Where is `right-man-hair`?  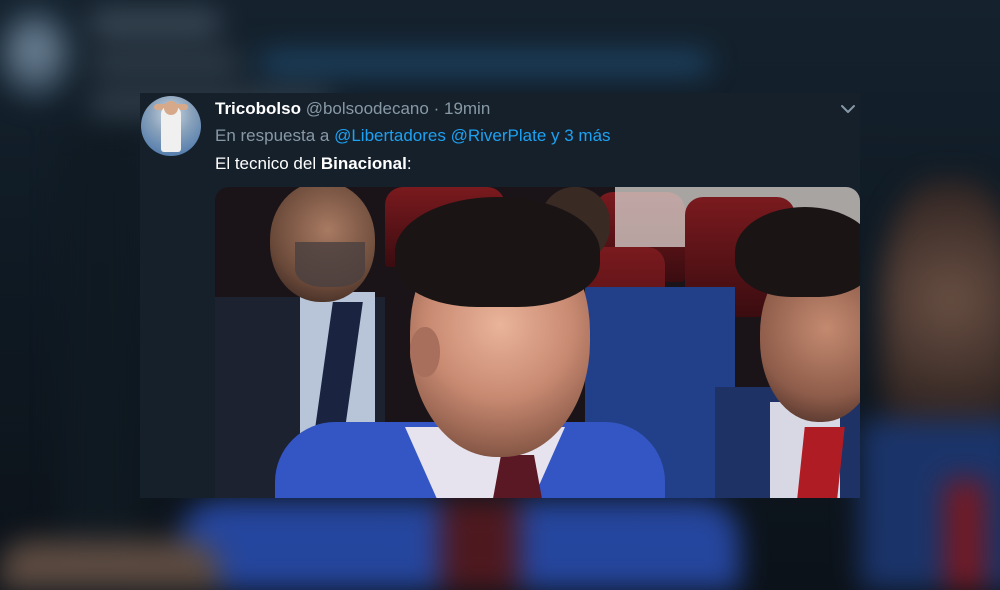
right-man-hair is located at coordinates (797, 252).